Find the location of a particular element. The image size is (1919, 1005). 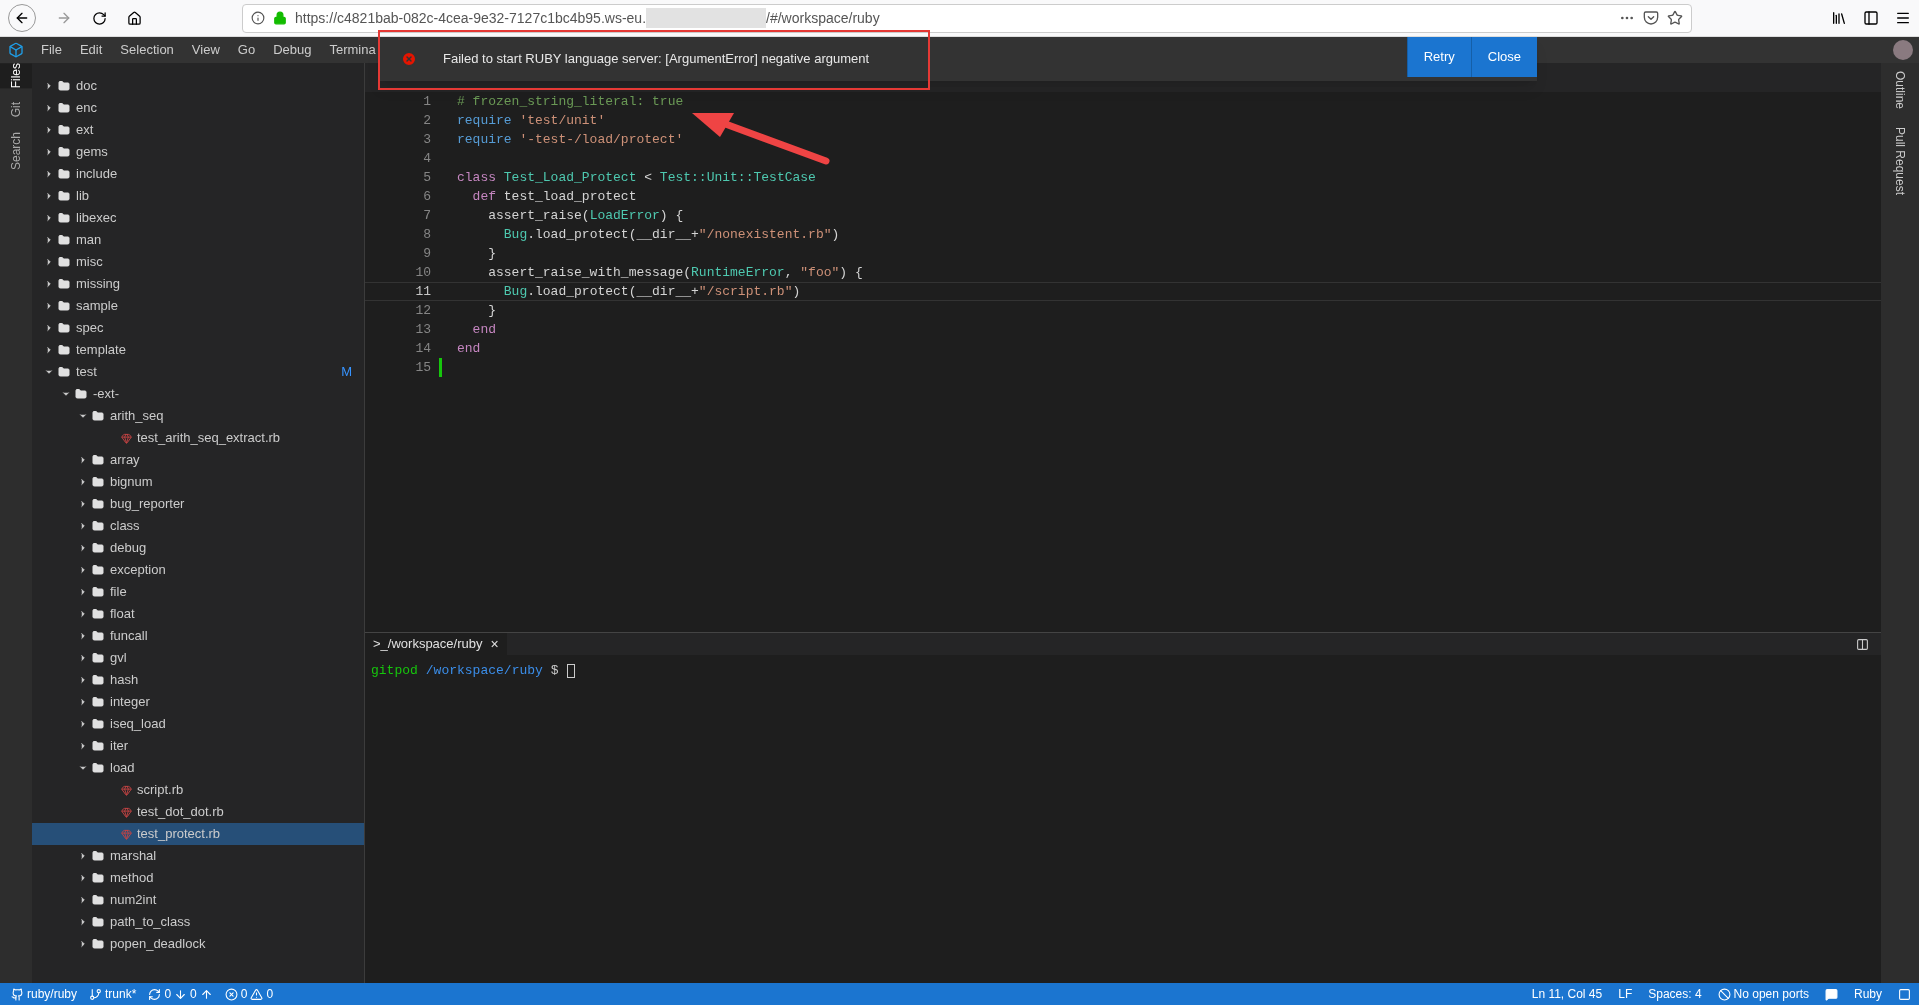

ruby-script-entry: test_protect.rb is located at coordinates (198, 834).